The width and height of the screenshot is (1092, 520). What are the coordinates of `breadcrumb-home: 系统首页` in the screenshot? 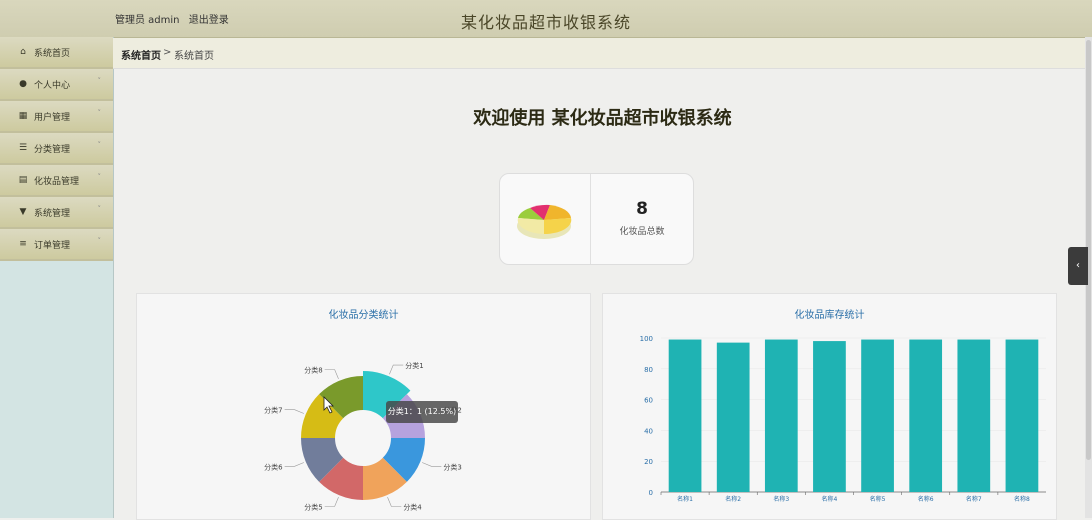 It's located at (141, 54).